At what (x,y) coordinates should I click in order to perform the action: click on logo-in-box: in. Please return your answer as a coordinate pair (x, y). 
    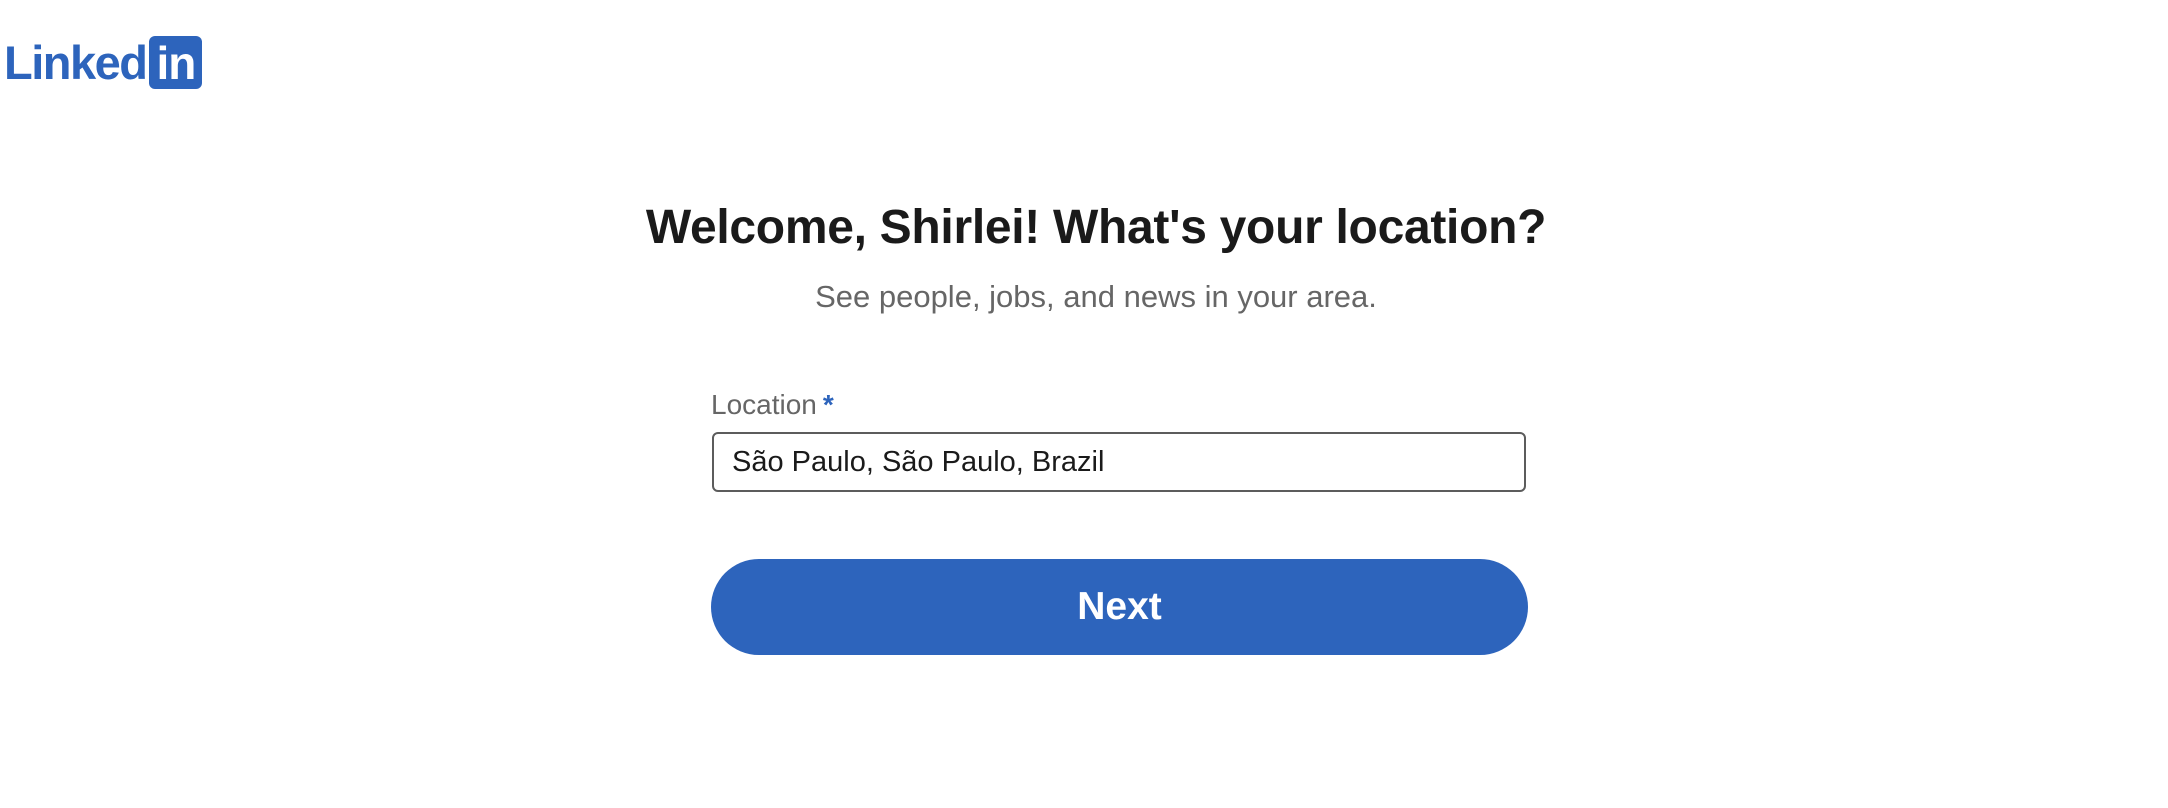
    Looking at the image, I should click on (176, 62).